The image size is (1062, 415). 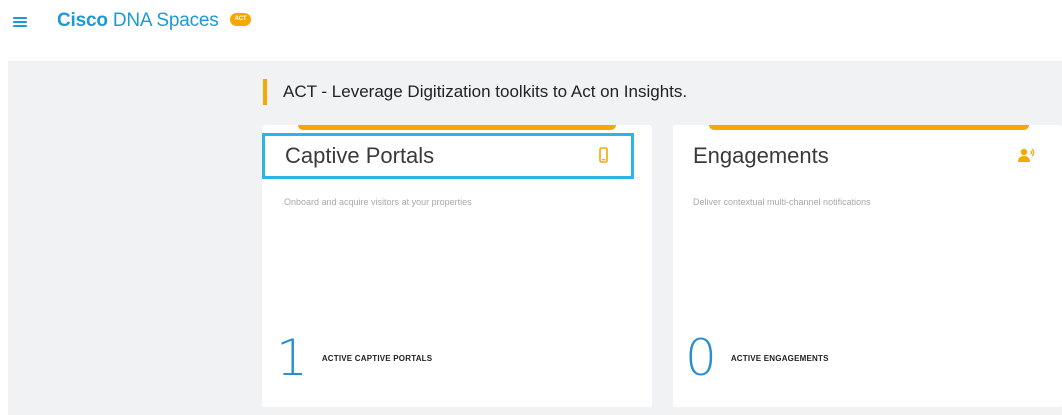 What do you see at coordinates (858, 156) in the screenshot?
I see `engagements-title-box: Engagements` at bounding box center [858, 156].